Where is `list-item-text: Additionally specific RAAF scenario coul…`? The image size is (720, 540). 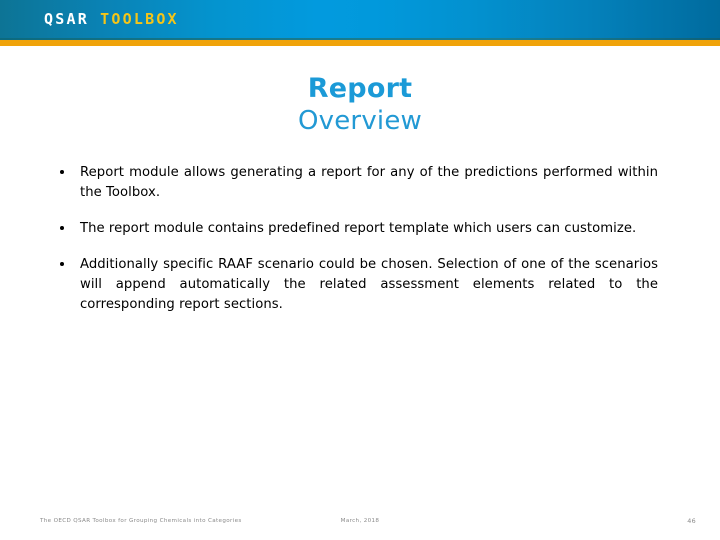
list-item-text: Additionally specific RAAF scenario coul… is located at coordinates (369, 284).